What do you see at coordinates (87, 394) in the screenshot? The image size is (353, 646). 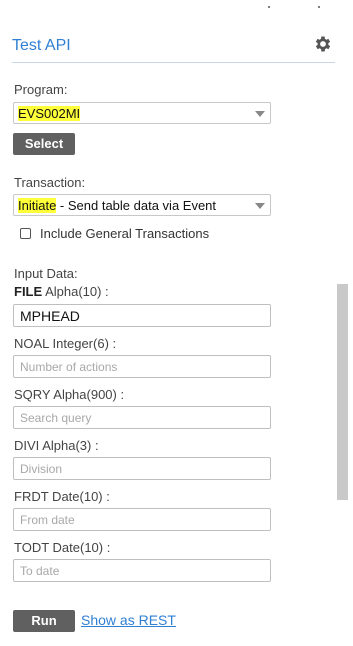 I see `field-type: Alpha(900) :` at bounding box center [87, 394].